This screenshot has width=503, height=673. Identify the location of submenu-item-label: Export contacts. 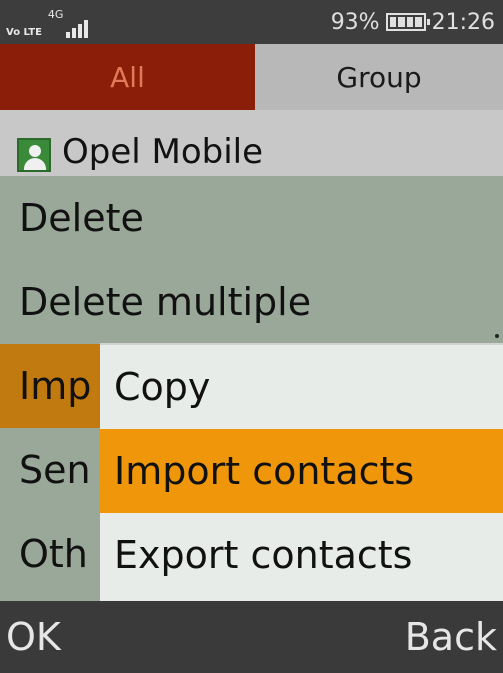
(263, 555).